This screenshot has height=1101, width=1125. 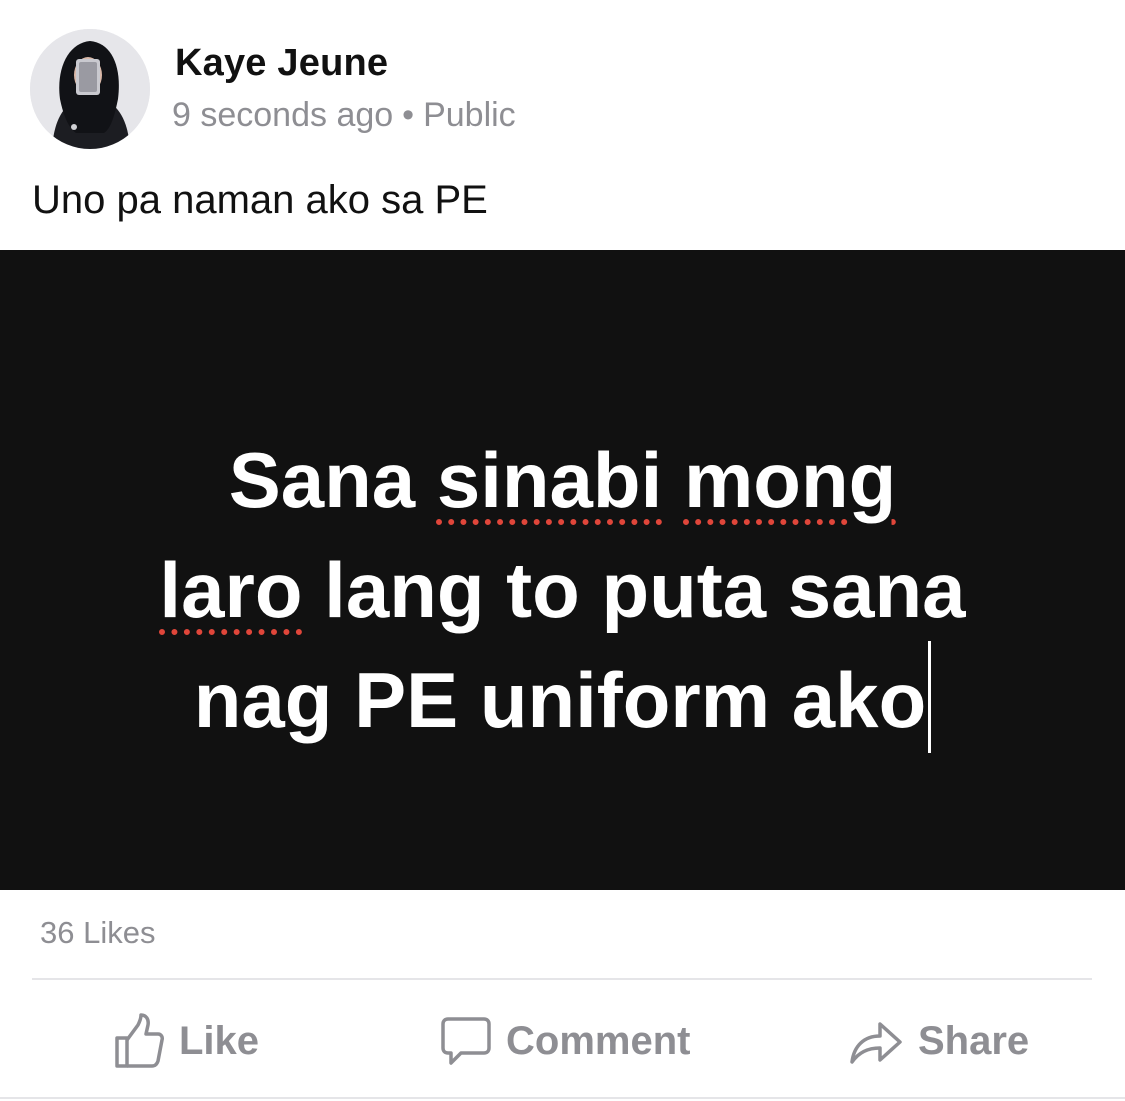 What do you see at coordinates (930, 697) in the screenshot?
I see `text-cursor` at bounding box center [930, 697].